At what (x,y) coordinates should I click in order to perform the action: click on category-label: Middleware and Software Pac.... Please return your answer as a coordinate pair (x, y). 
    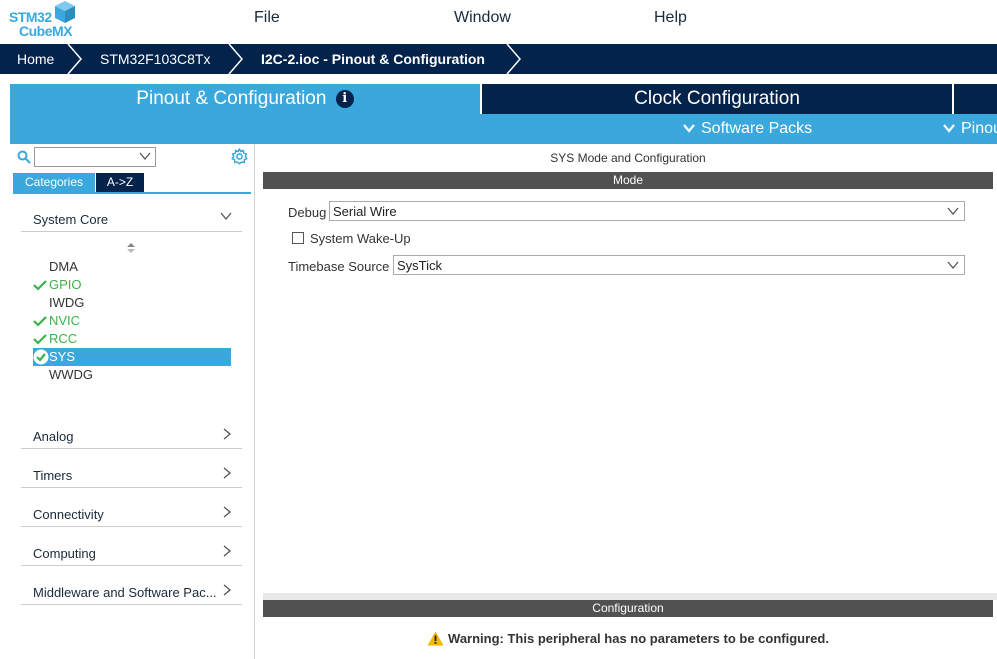
    Looking at the image, I should click on (125, 592).